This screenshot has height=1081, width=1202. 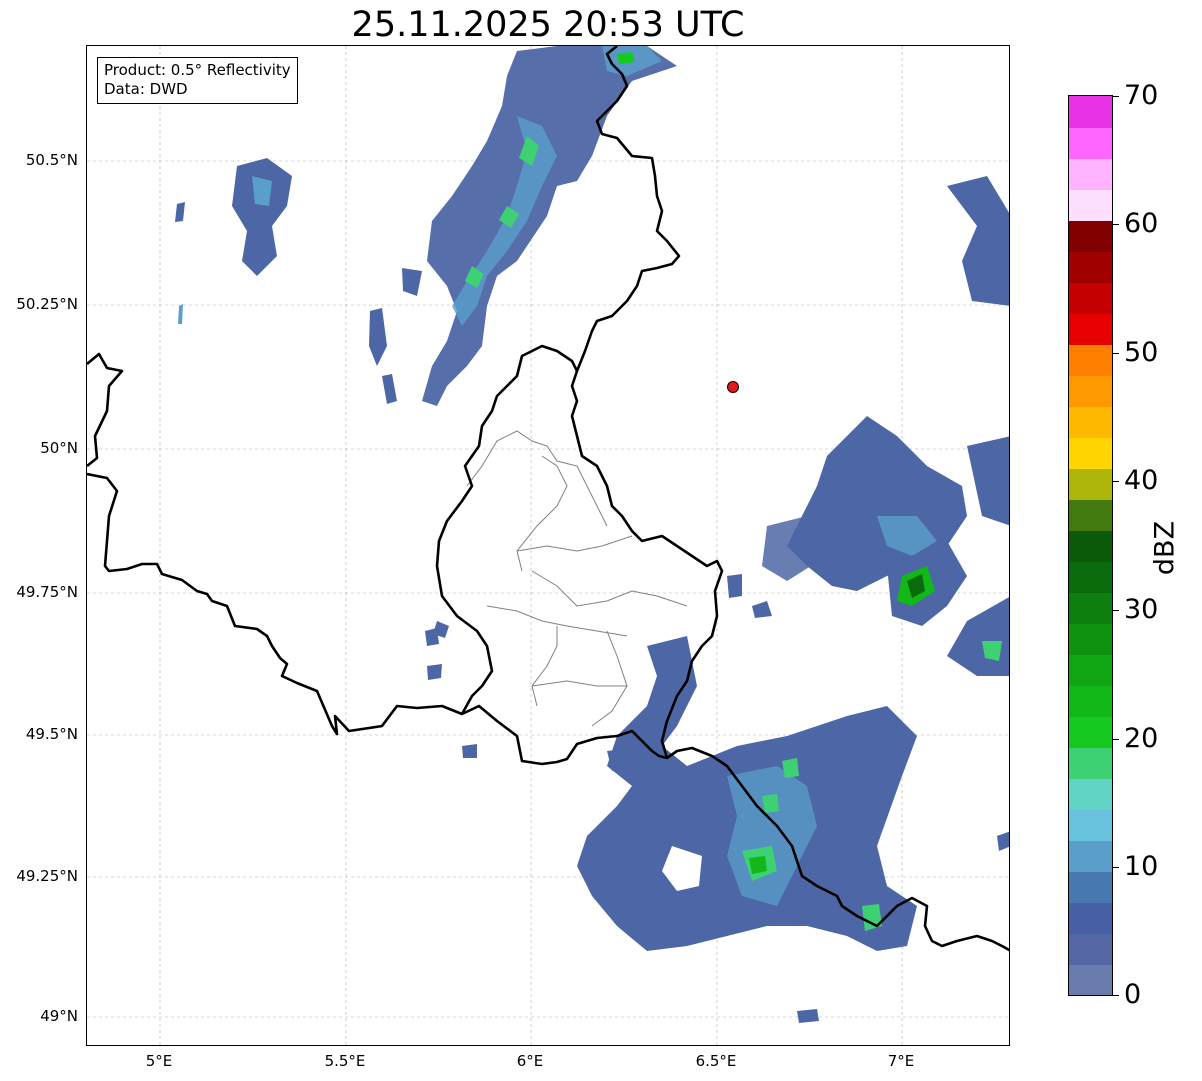 What do you see at coordinates (51, 160) in the screenshot?
I see `y-tick-label: 50.5°N` at bounding box center [51, 160].